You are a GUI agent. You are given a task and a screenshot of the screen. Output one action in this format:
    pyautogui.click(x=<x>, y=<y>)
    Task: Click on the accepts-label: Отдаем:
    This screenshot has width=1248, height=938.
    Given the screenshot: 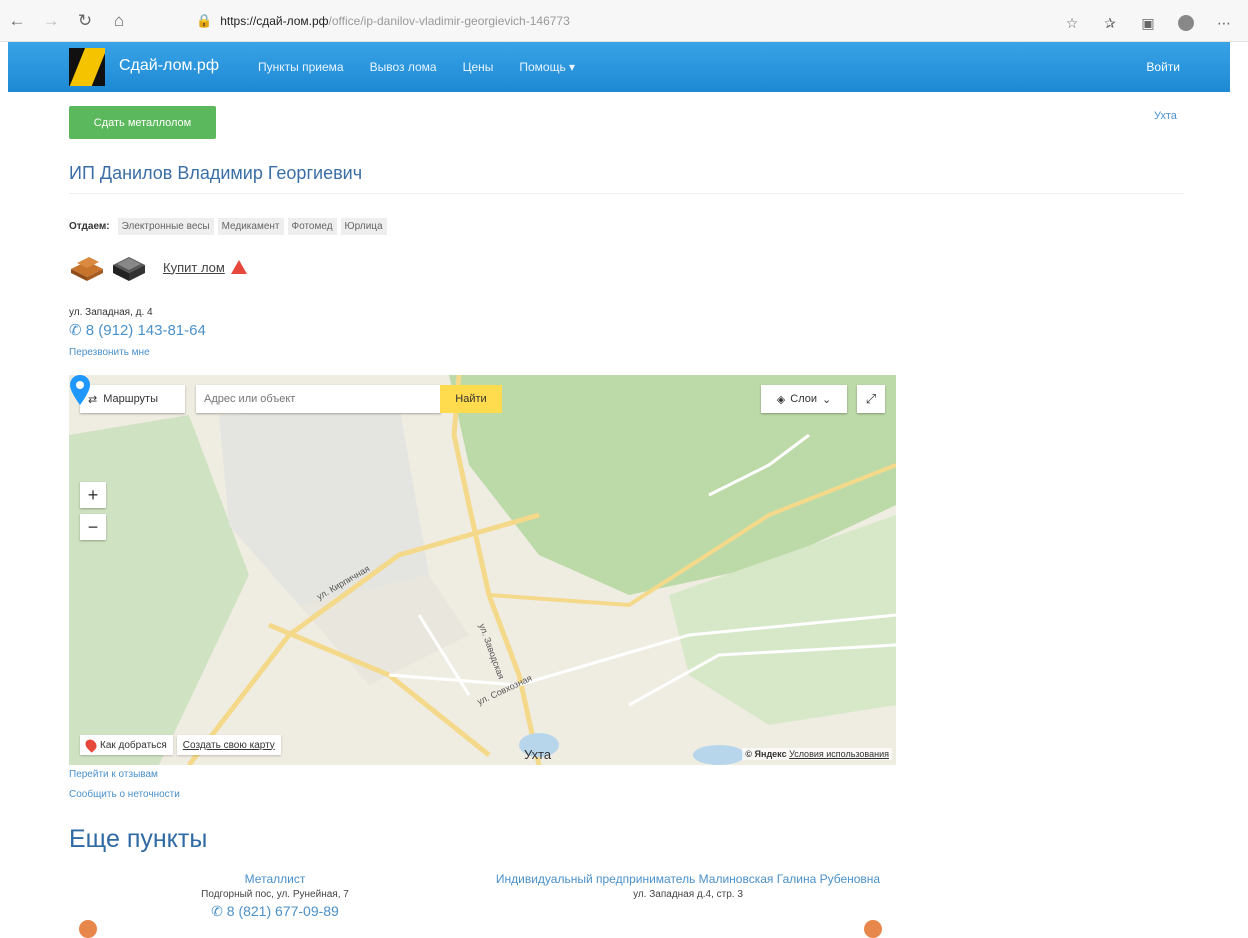 What is the action you would take?
    pyautogui.click(x=89, y=226)
    